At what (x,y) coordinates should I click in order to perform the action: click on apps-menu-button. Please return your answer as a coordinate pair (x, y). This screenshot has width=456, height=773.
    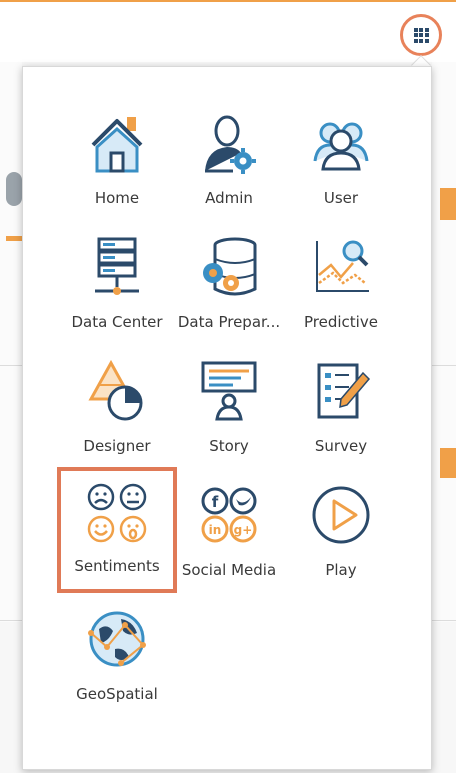
    Looking at the image, I should click on (421, 35).